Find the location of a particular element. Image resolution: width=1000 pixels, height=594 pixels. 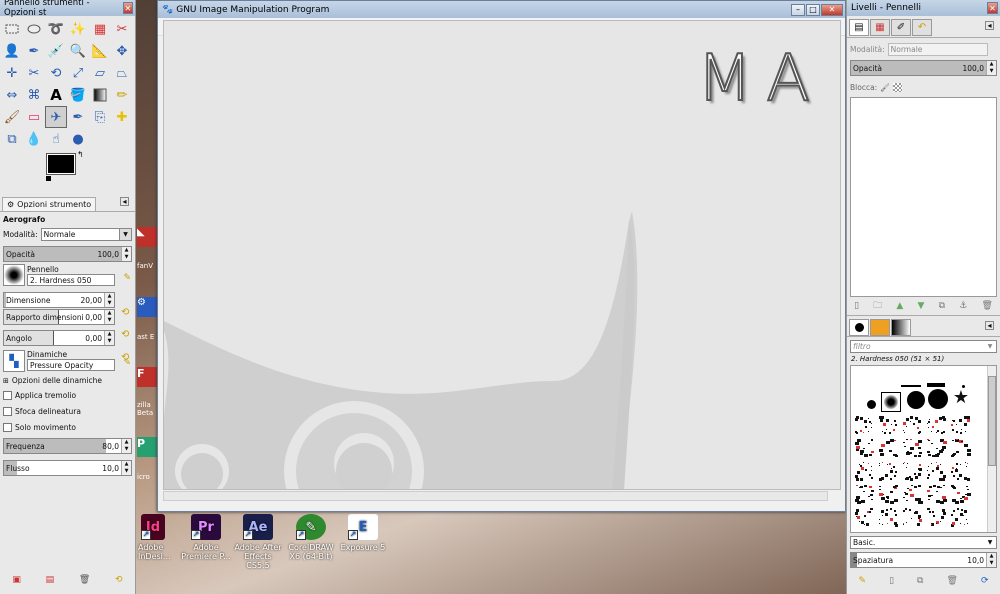

color-select-icon: ▦ is located at coordinates (100, 29).